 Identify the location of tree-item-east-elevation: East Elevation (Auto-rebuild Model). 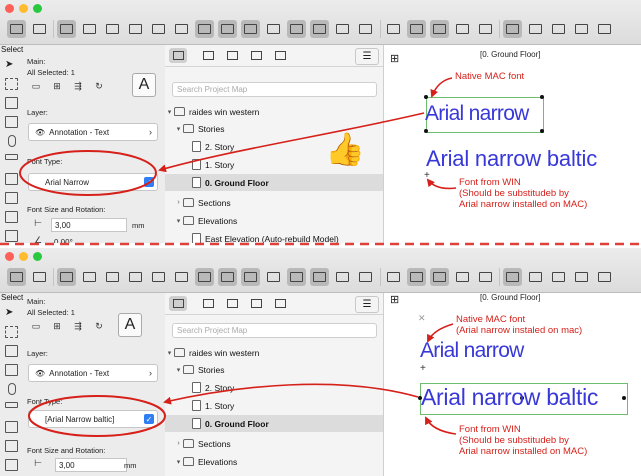
(287, 236).